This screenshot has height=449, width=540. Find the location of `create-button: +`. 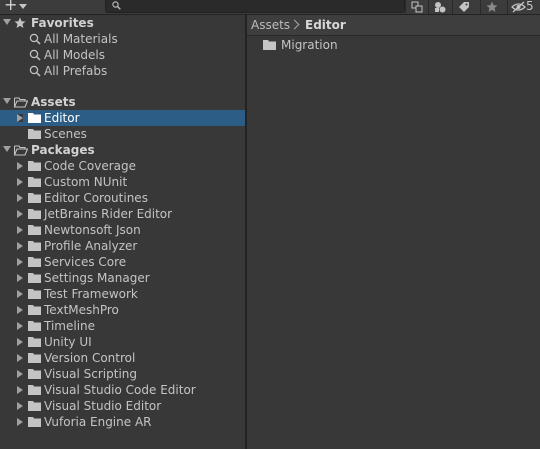

create-button: + is located at coordinates (16, 7).